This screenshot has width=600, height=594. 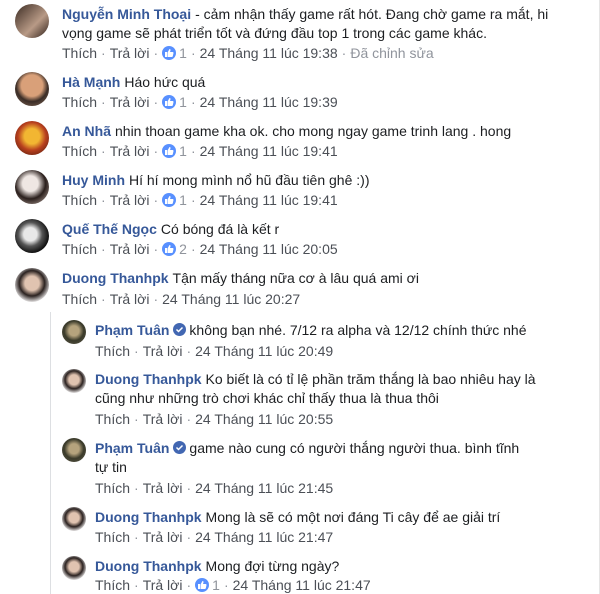 I want to click on author-name: Nguyễn Minh Thoại, so click(x=126, y=14).